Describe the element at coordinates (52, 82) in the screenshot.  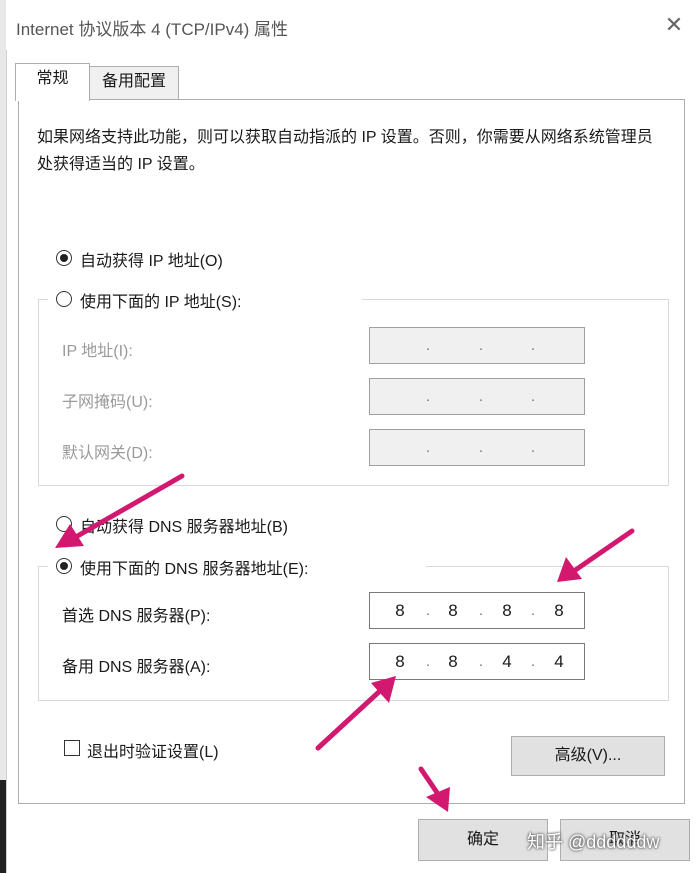
I see `tab-general: 常规` at that location.